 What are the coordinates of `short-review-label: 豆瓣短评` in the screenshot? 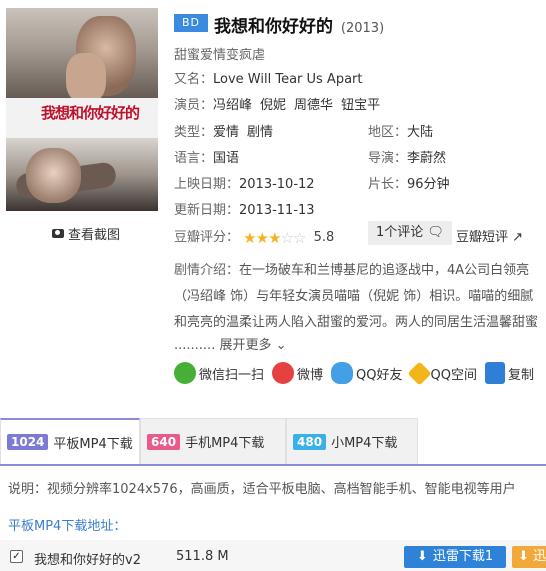 It's located at (482, 237).